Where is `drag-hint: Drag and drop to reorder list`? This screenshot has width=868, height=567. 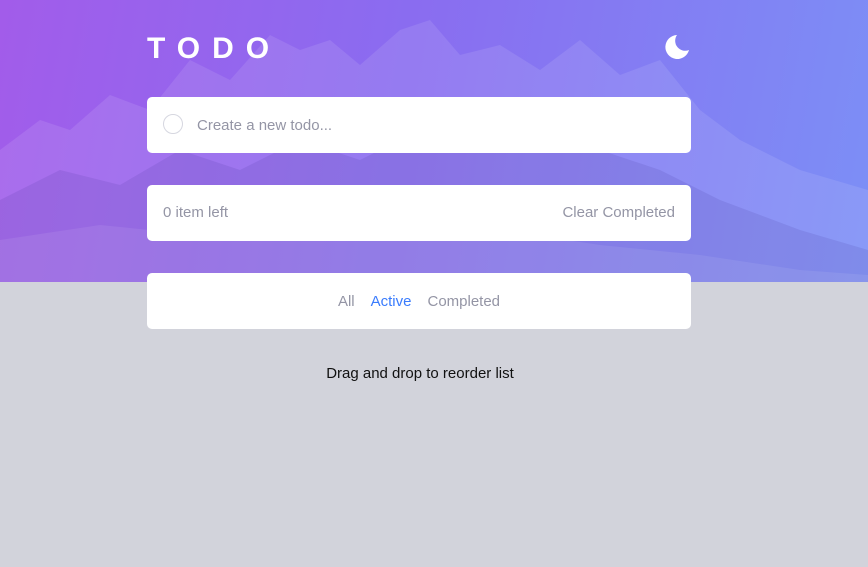 drag-hint: Drag and drop to reorder list is located at coordinates (420, 373).